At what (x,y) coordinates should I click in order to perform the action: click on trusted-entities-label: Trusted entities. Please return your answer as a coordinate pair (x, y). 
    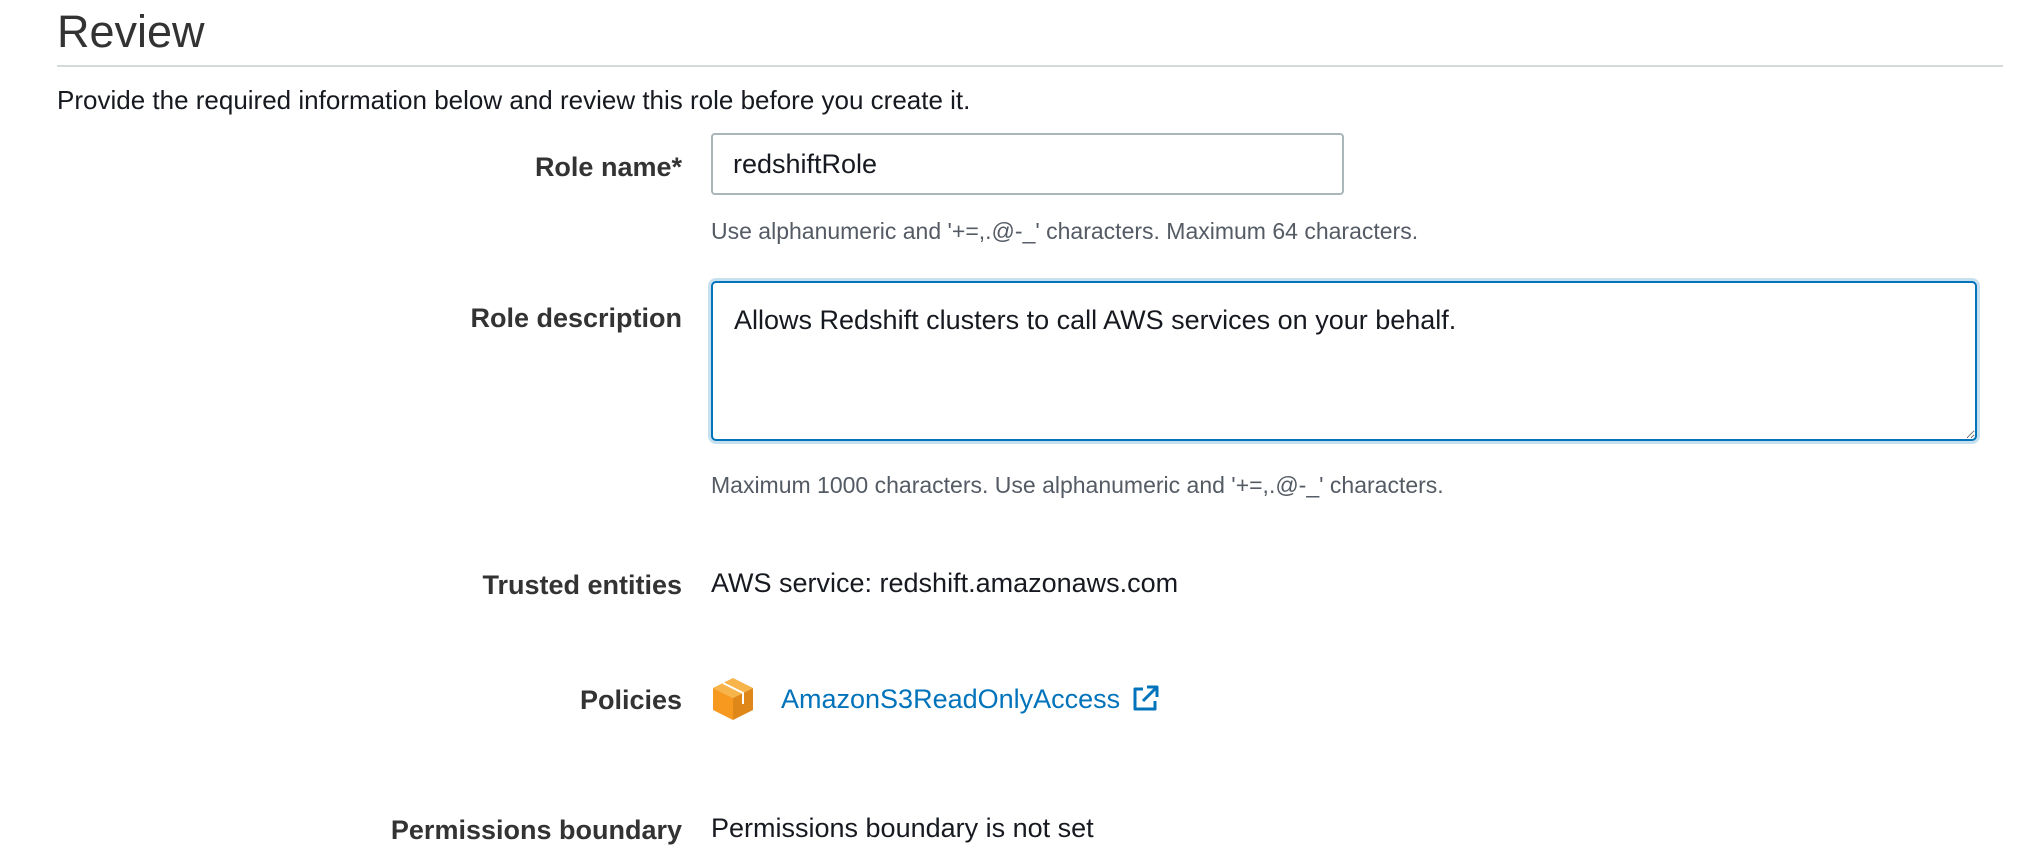
    Looking at the image, I should click on (582, 585).